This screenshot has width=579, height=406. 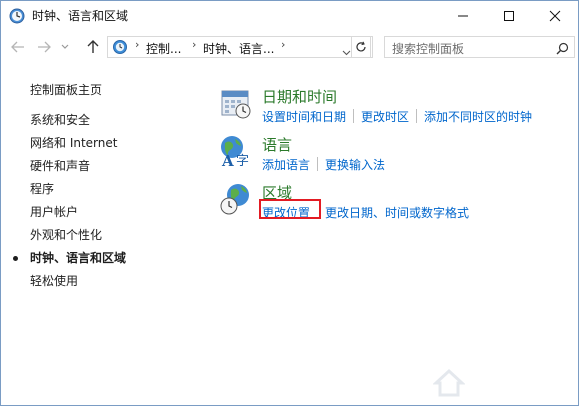 I want to click on region-globe-clock-icon, so click(x=236, y=199).